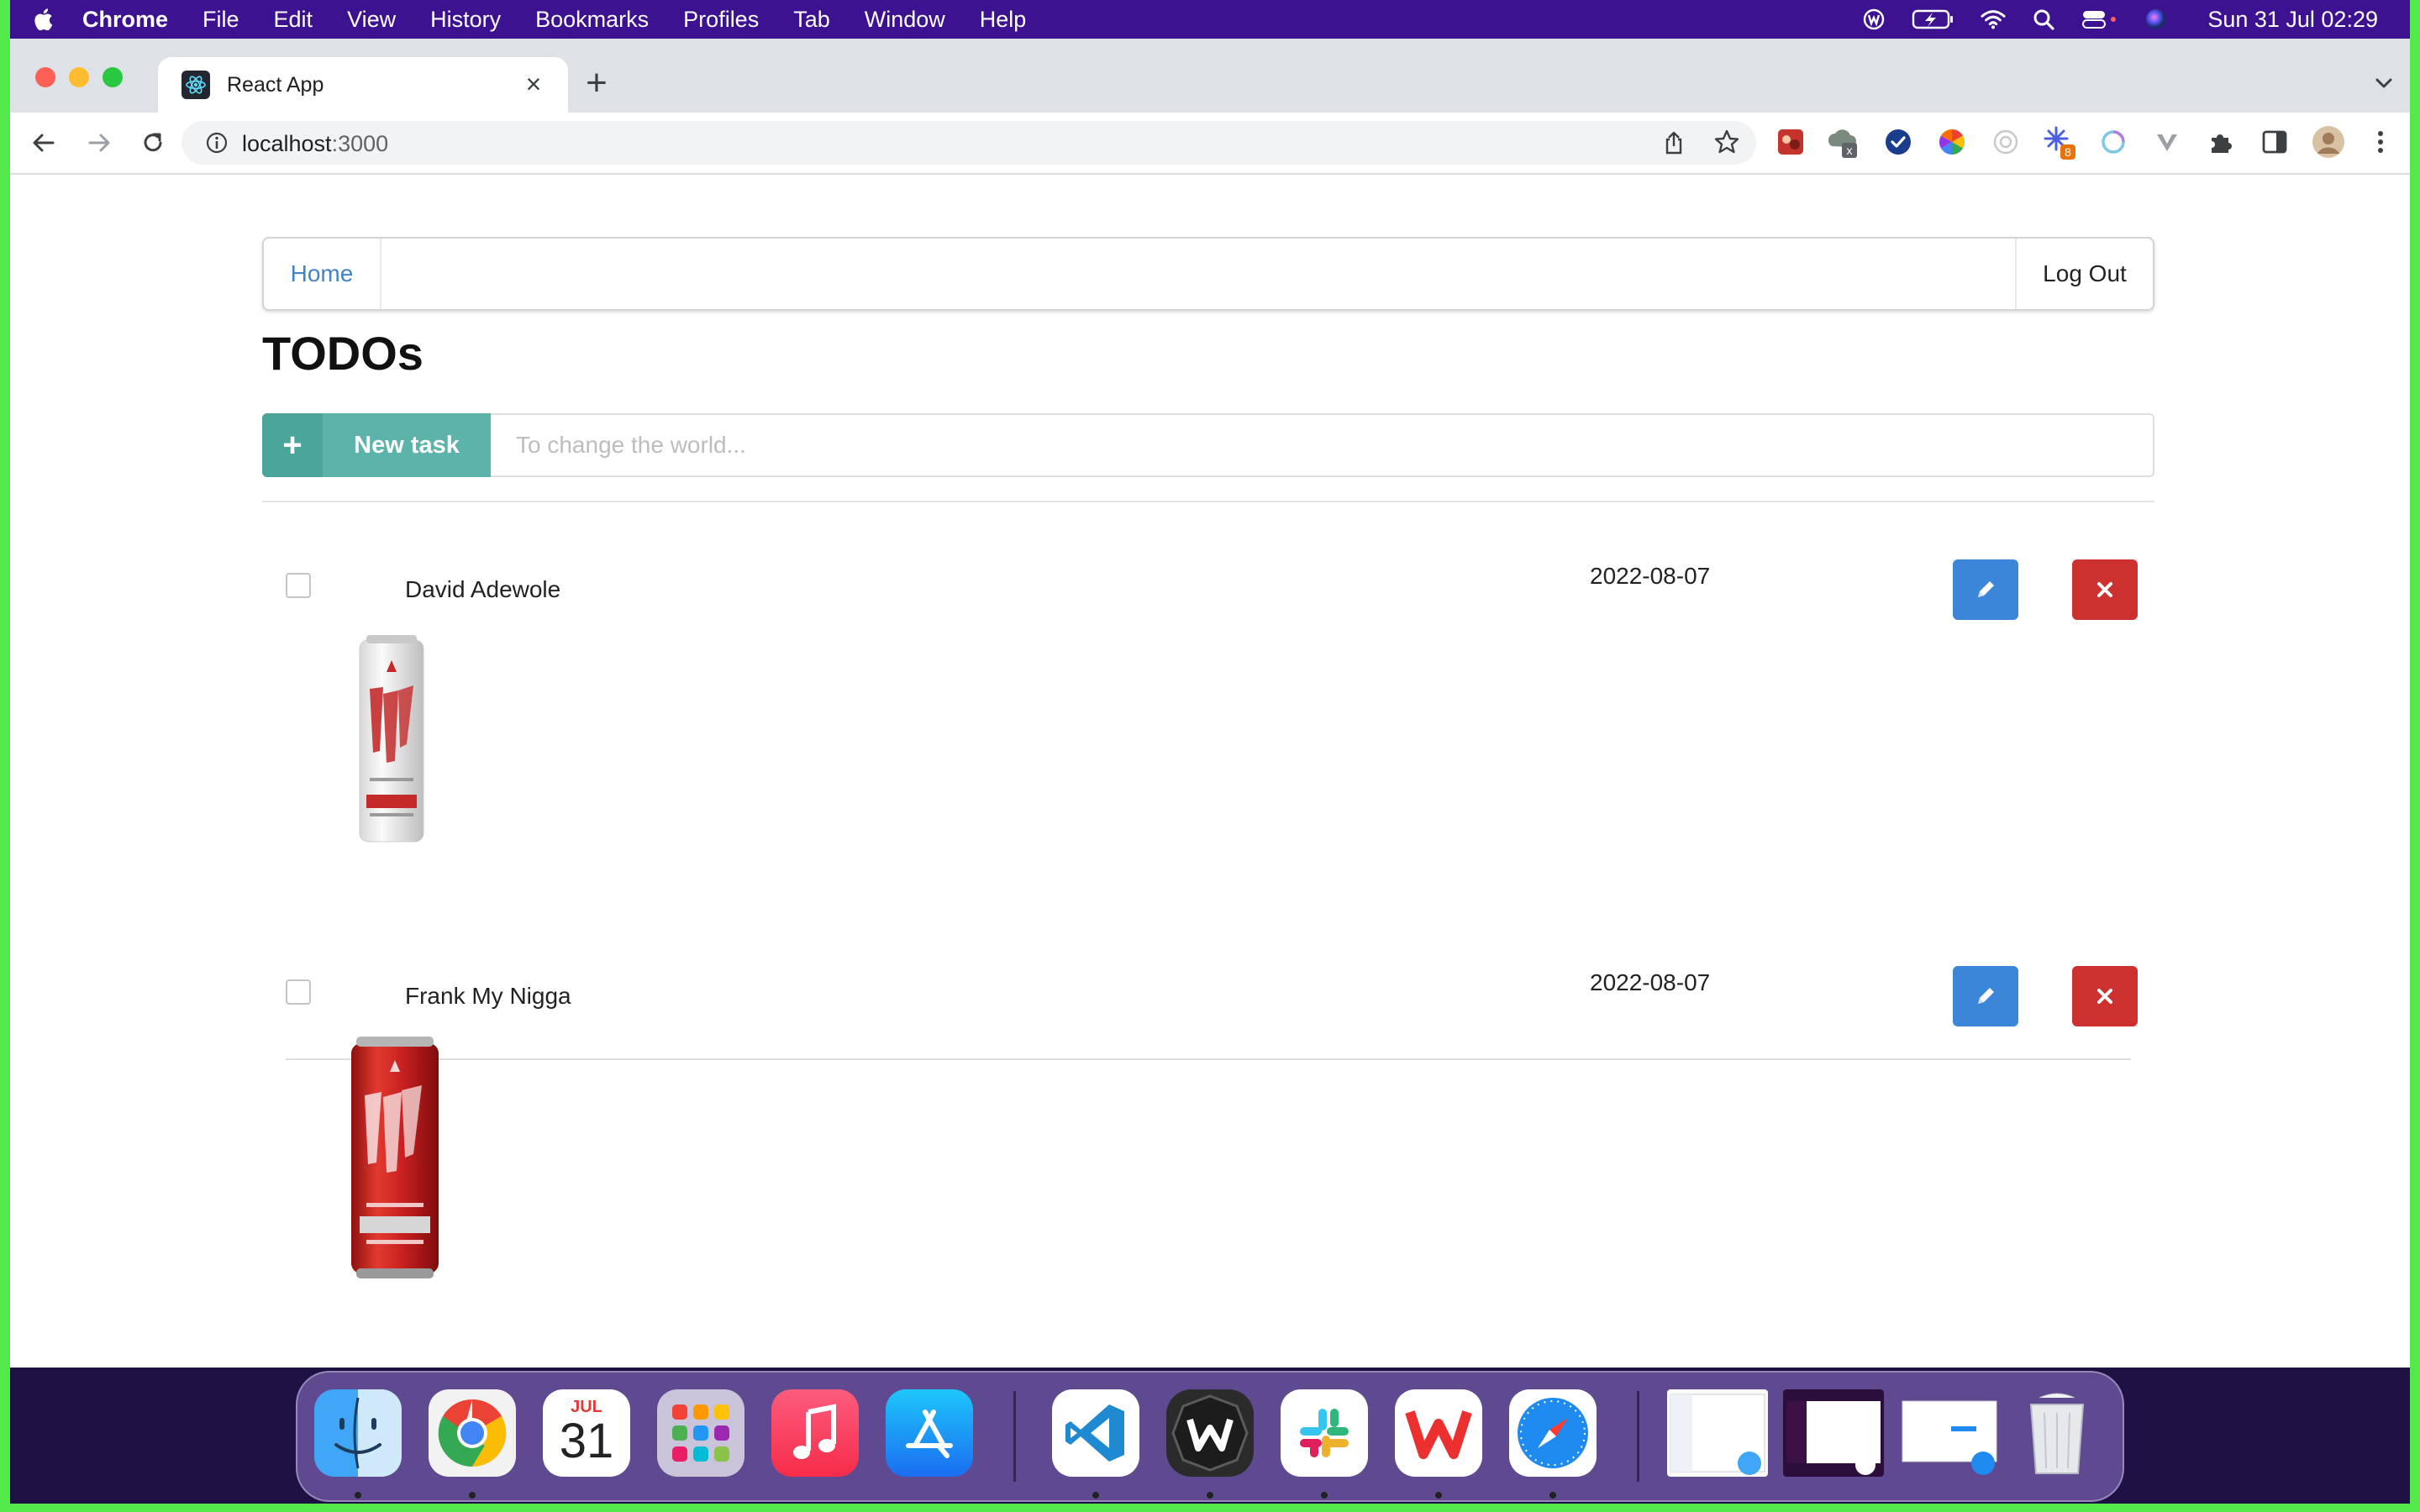  I want to click on menu-window: Window, so click(905, 20).